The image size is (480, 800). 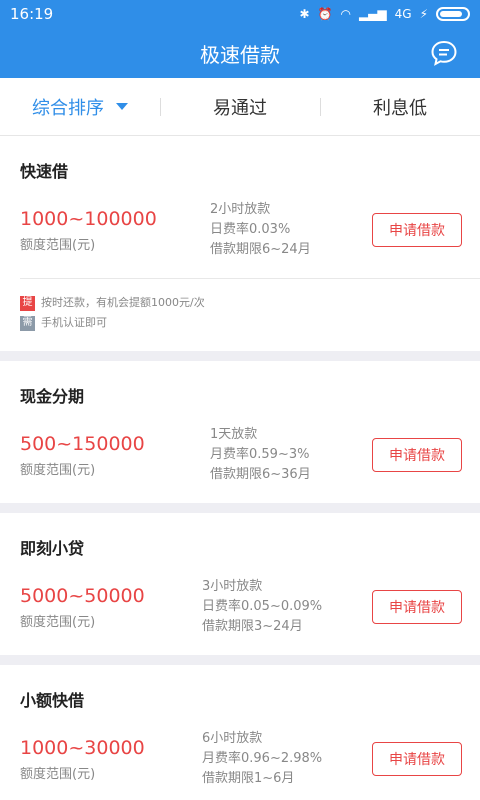 I want to click on loan-name: 快速借, so click(x=44, y=171).